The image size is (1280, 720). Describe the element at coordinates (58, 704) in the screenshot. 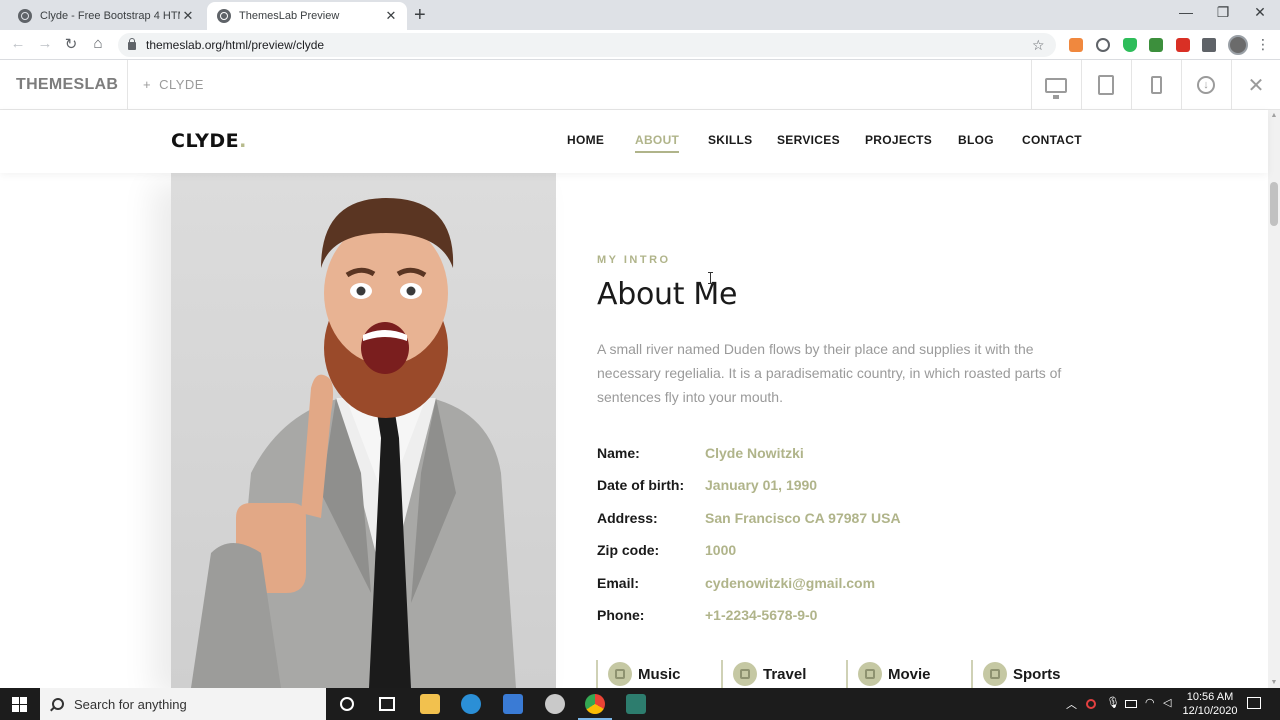

I see `search-icon` at that location.